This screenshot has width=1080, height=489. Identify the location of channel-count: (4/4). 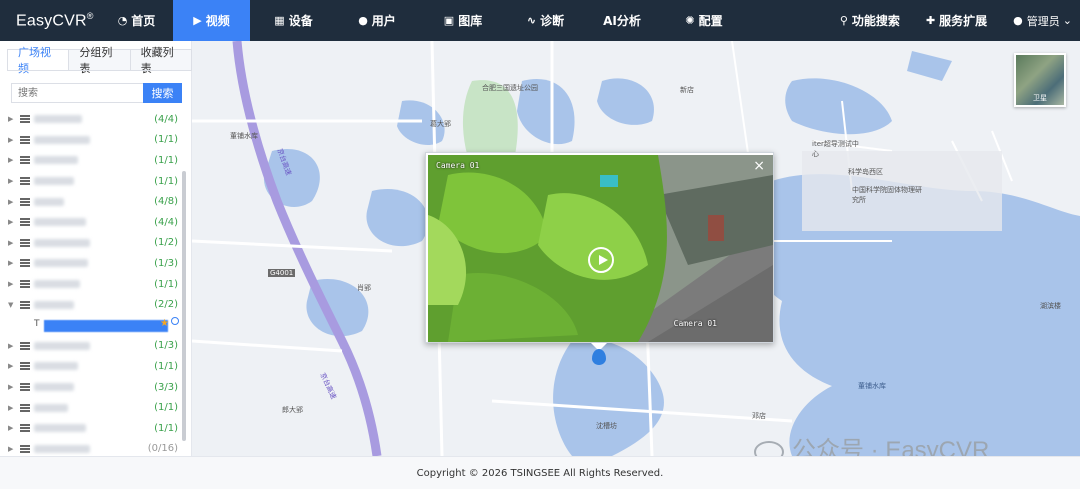
(166, 119).